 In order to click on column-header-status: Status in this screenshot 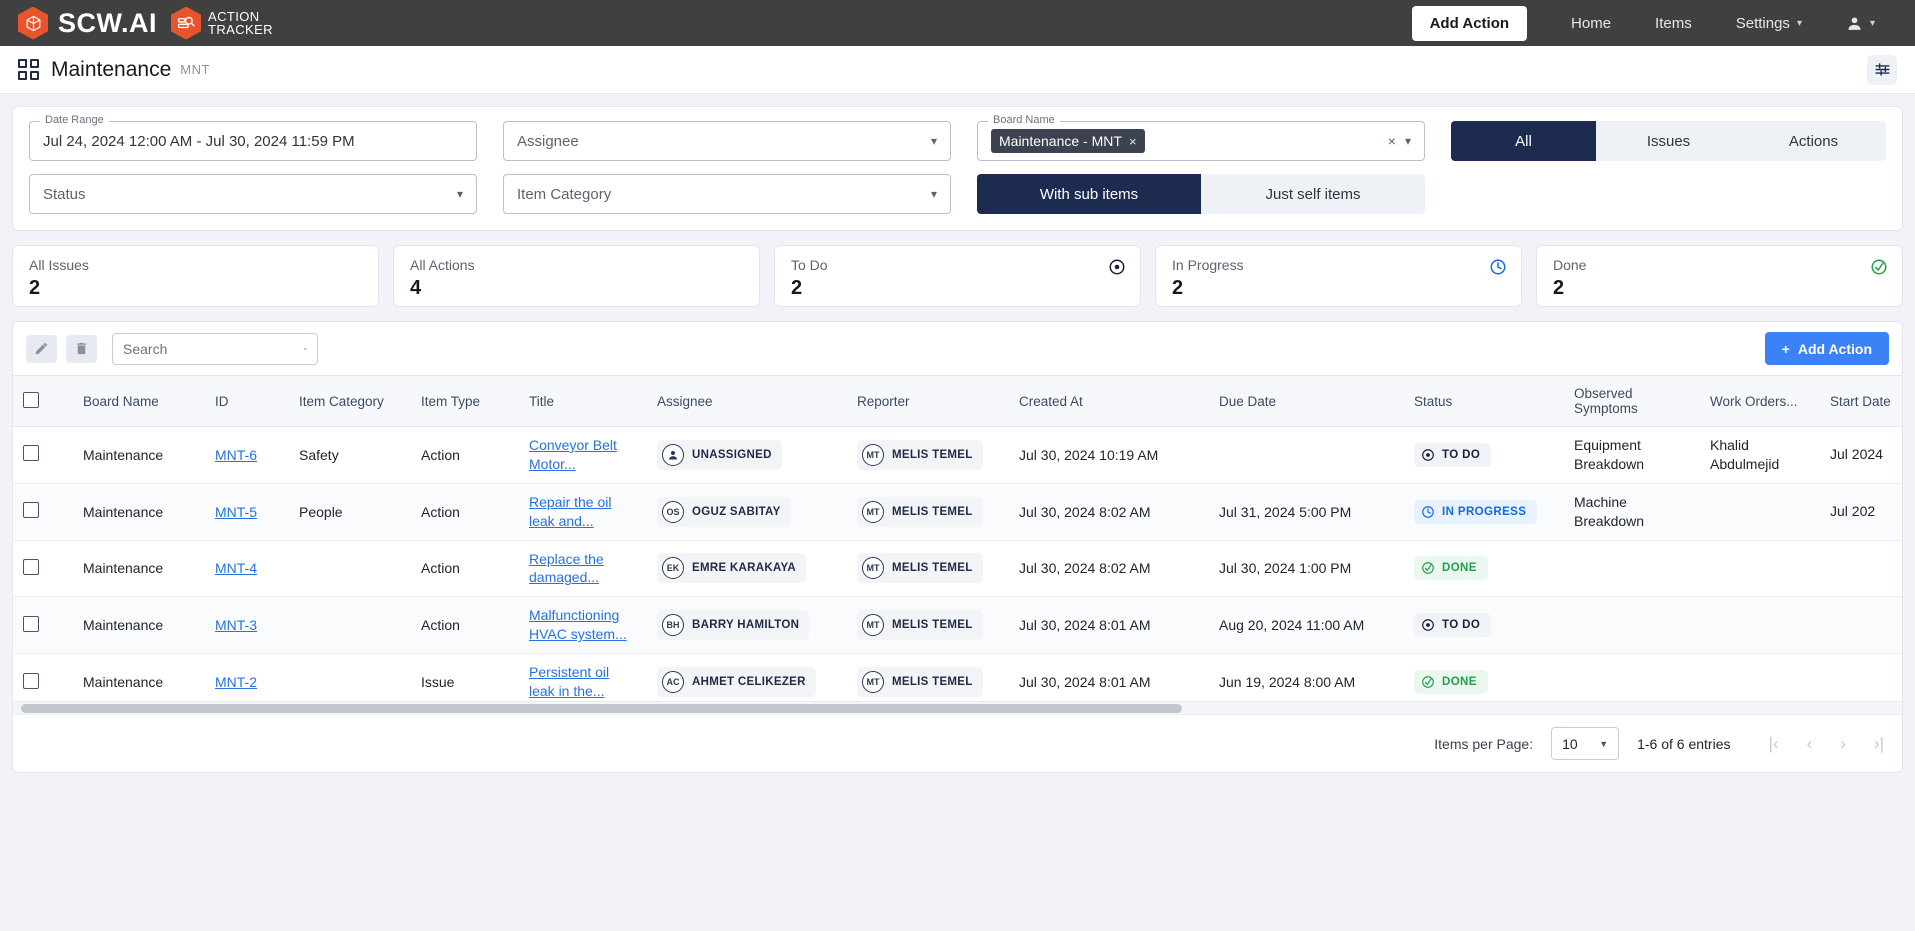, I will do `click(1484, 401)`.